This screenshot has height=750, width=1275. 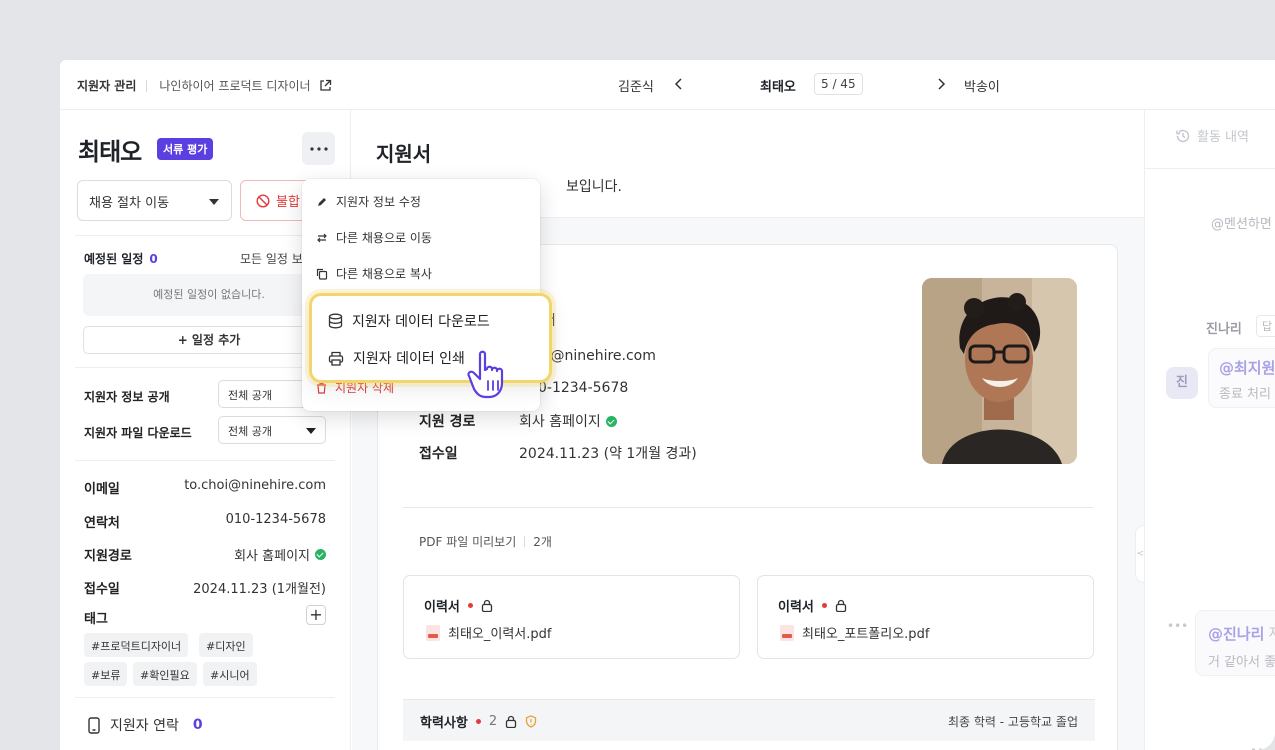 I want to click on file-download-select: 전체 공개, so click(x=272, y=430).